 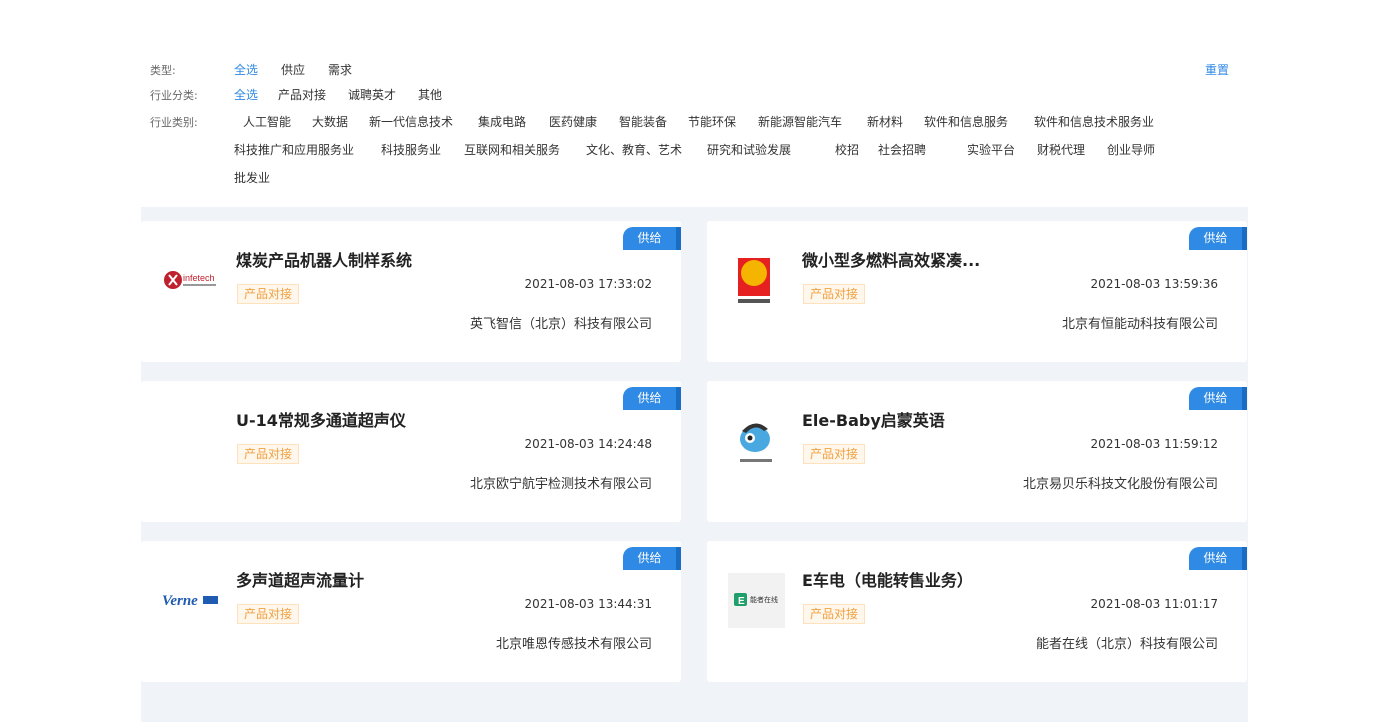 I want to click on youheng-logo, so click(x=756, y=280).